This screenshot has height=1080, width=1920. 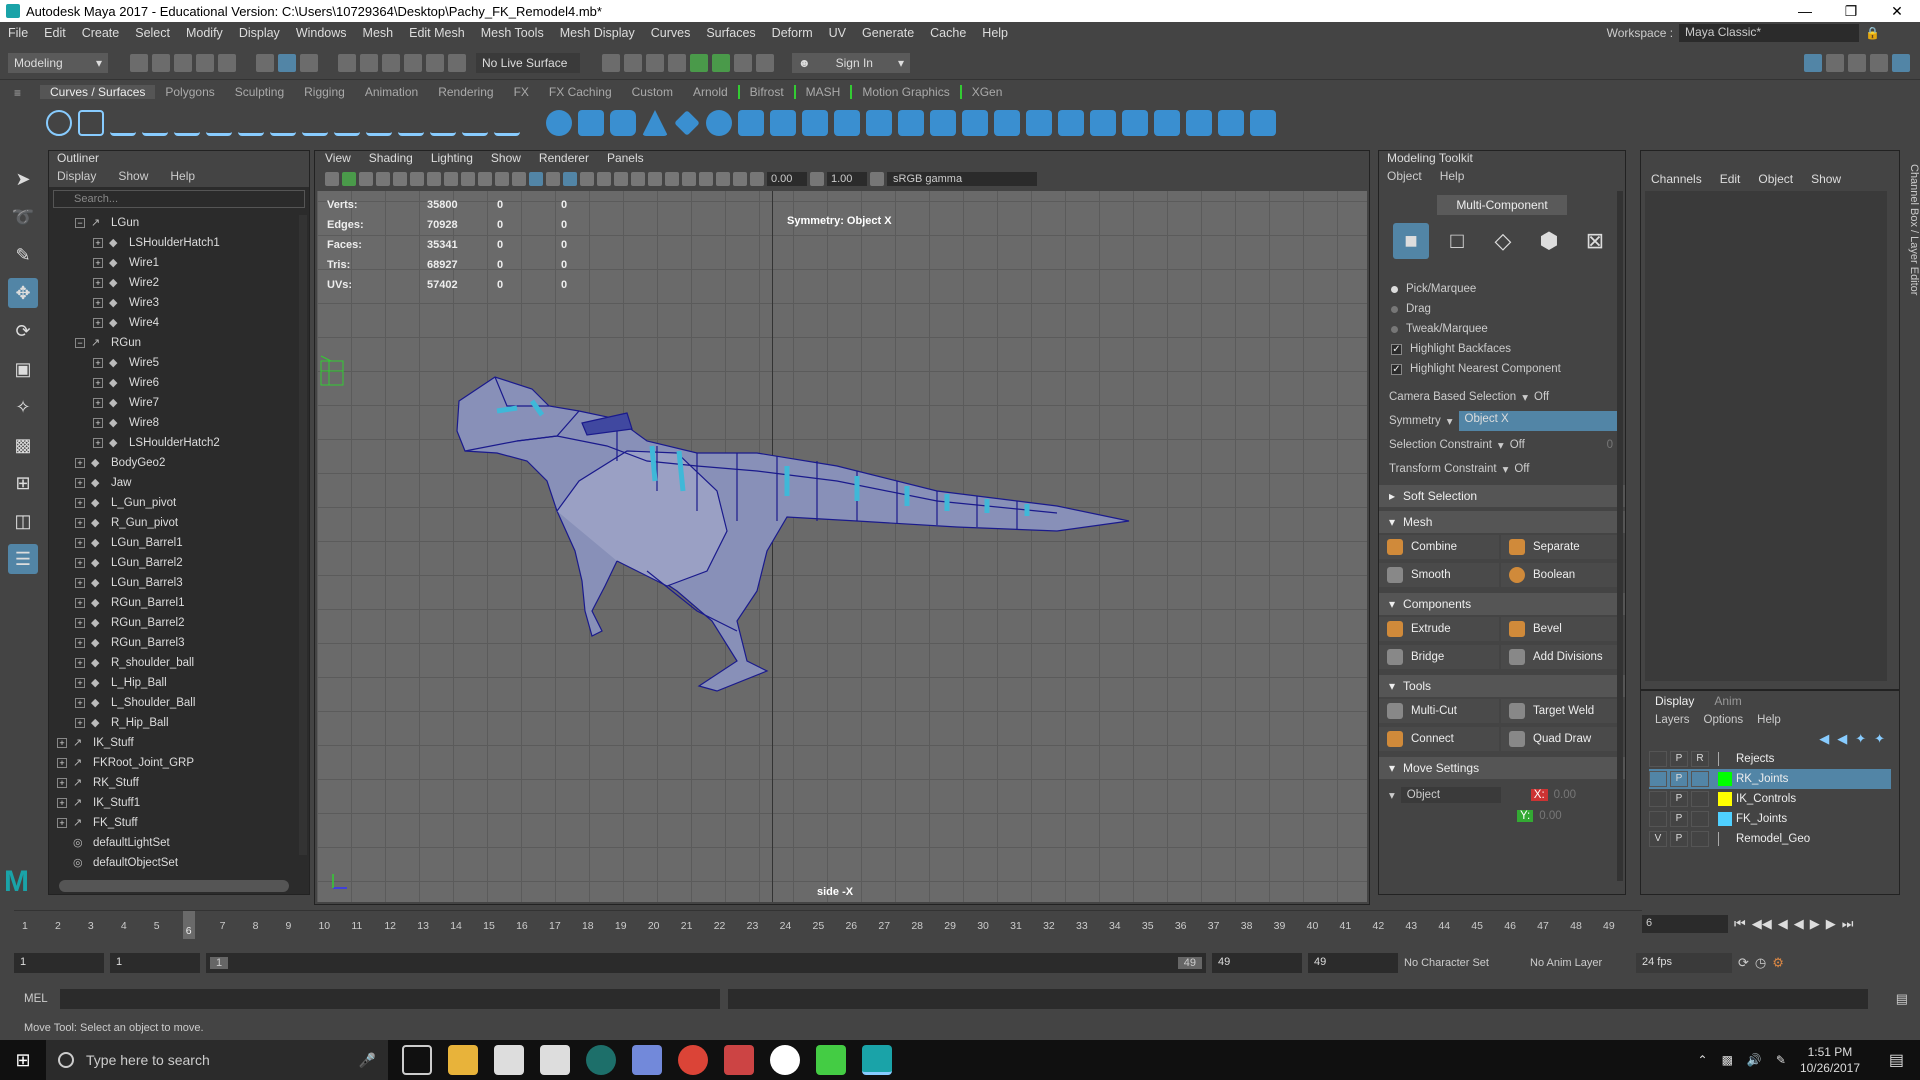 What do you see at coordinates (172, 703) in the screenshot?
I see `outliner-item: + ◆ L_Shoulder_Ball` at bounding box center [172, 703].